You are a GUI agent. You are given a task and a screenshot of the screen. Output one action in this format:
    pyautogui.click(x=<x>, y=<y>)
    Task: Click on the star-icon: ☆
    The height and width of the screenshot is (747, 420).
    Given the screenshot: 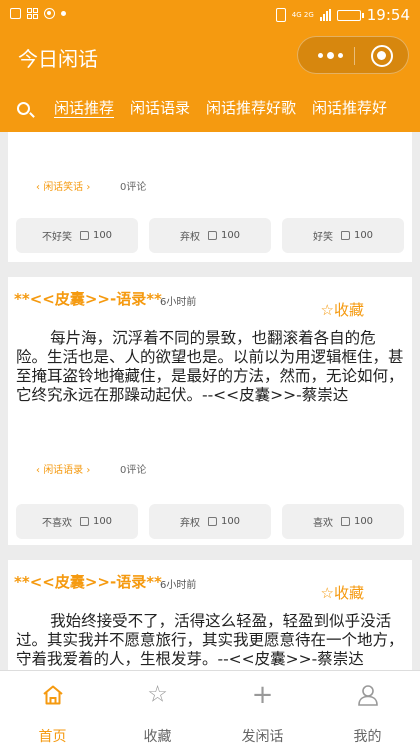 What is the action you would take?
    pyautogui.click(x=157, y=694)
    